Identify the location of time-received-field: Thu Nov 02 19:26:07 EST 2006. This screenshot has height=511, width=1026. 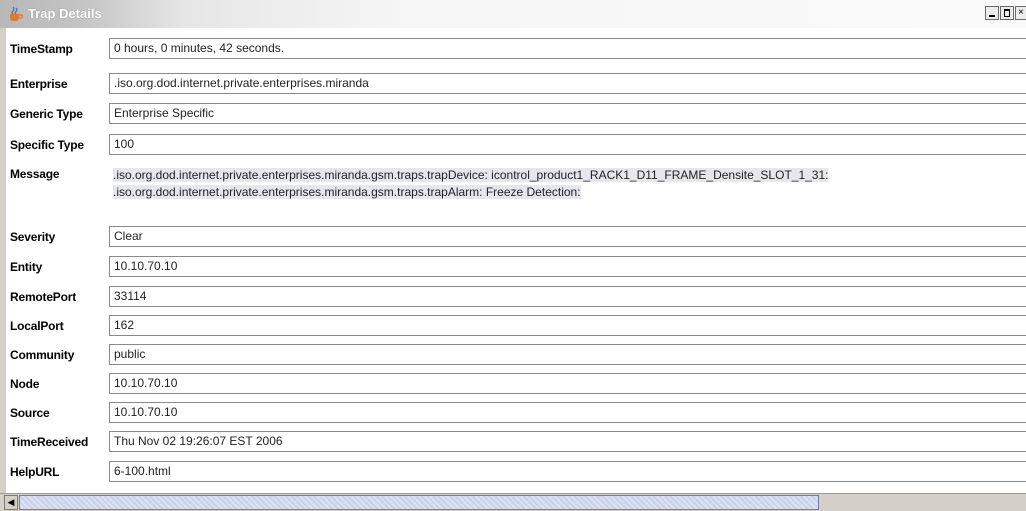
(567, 441).